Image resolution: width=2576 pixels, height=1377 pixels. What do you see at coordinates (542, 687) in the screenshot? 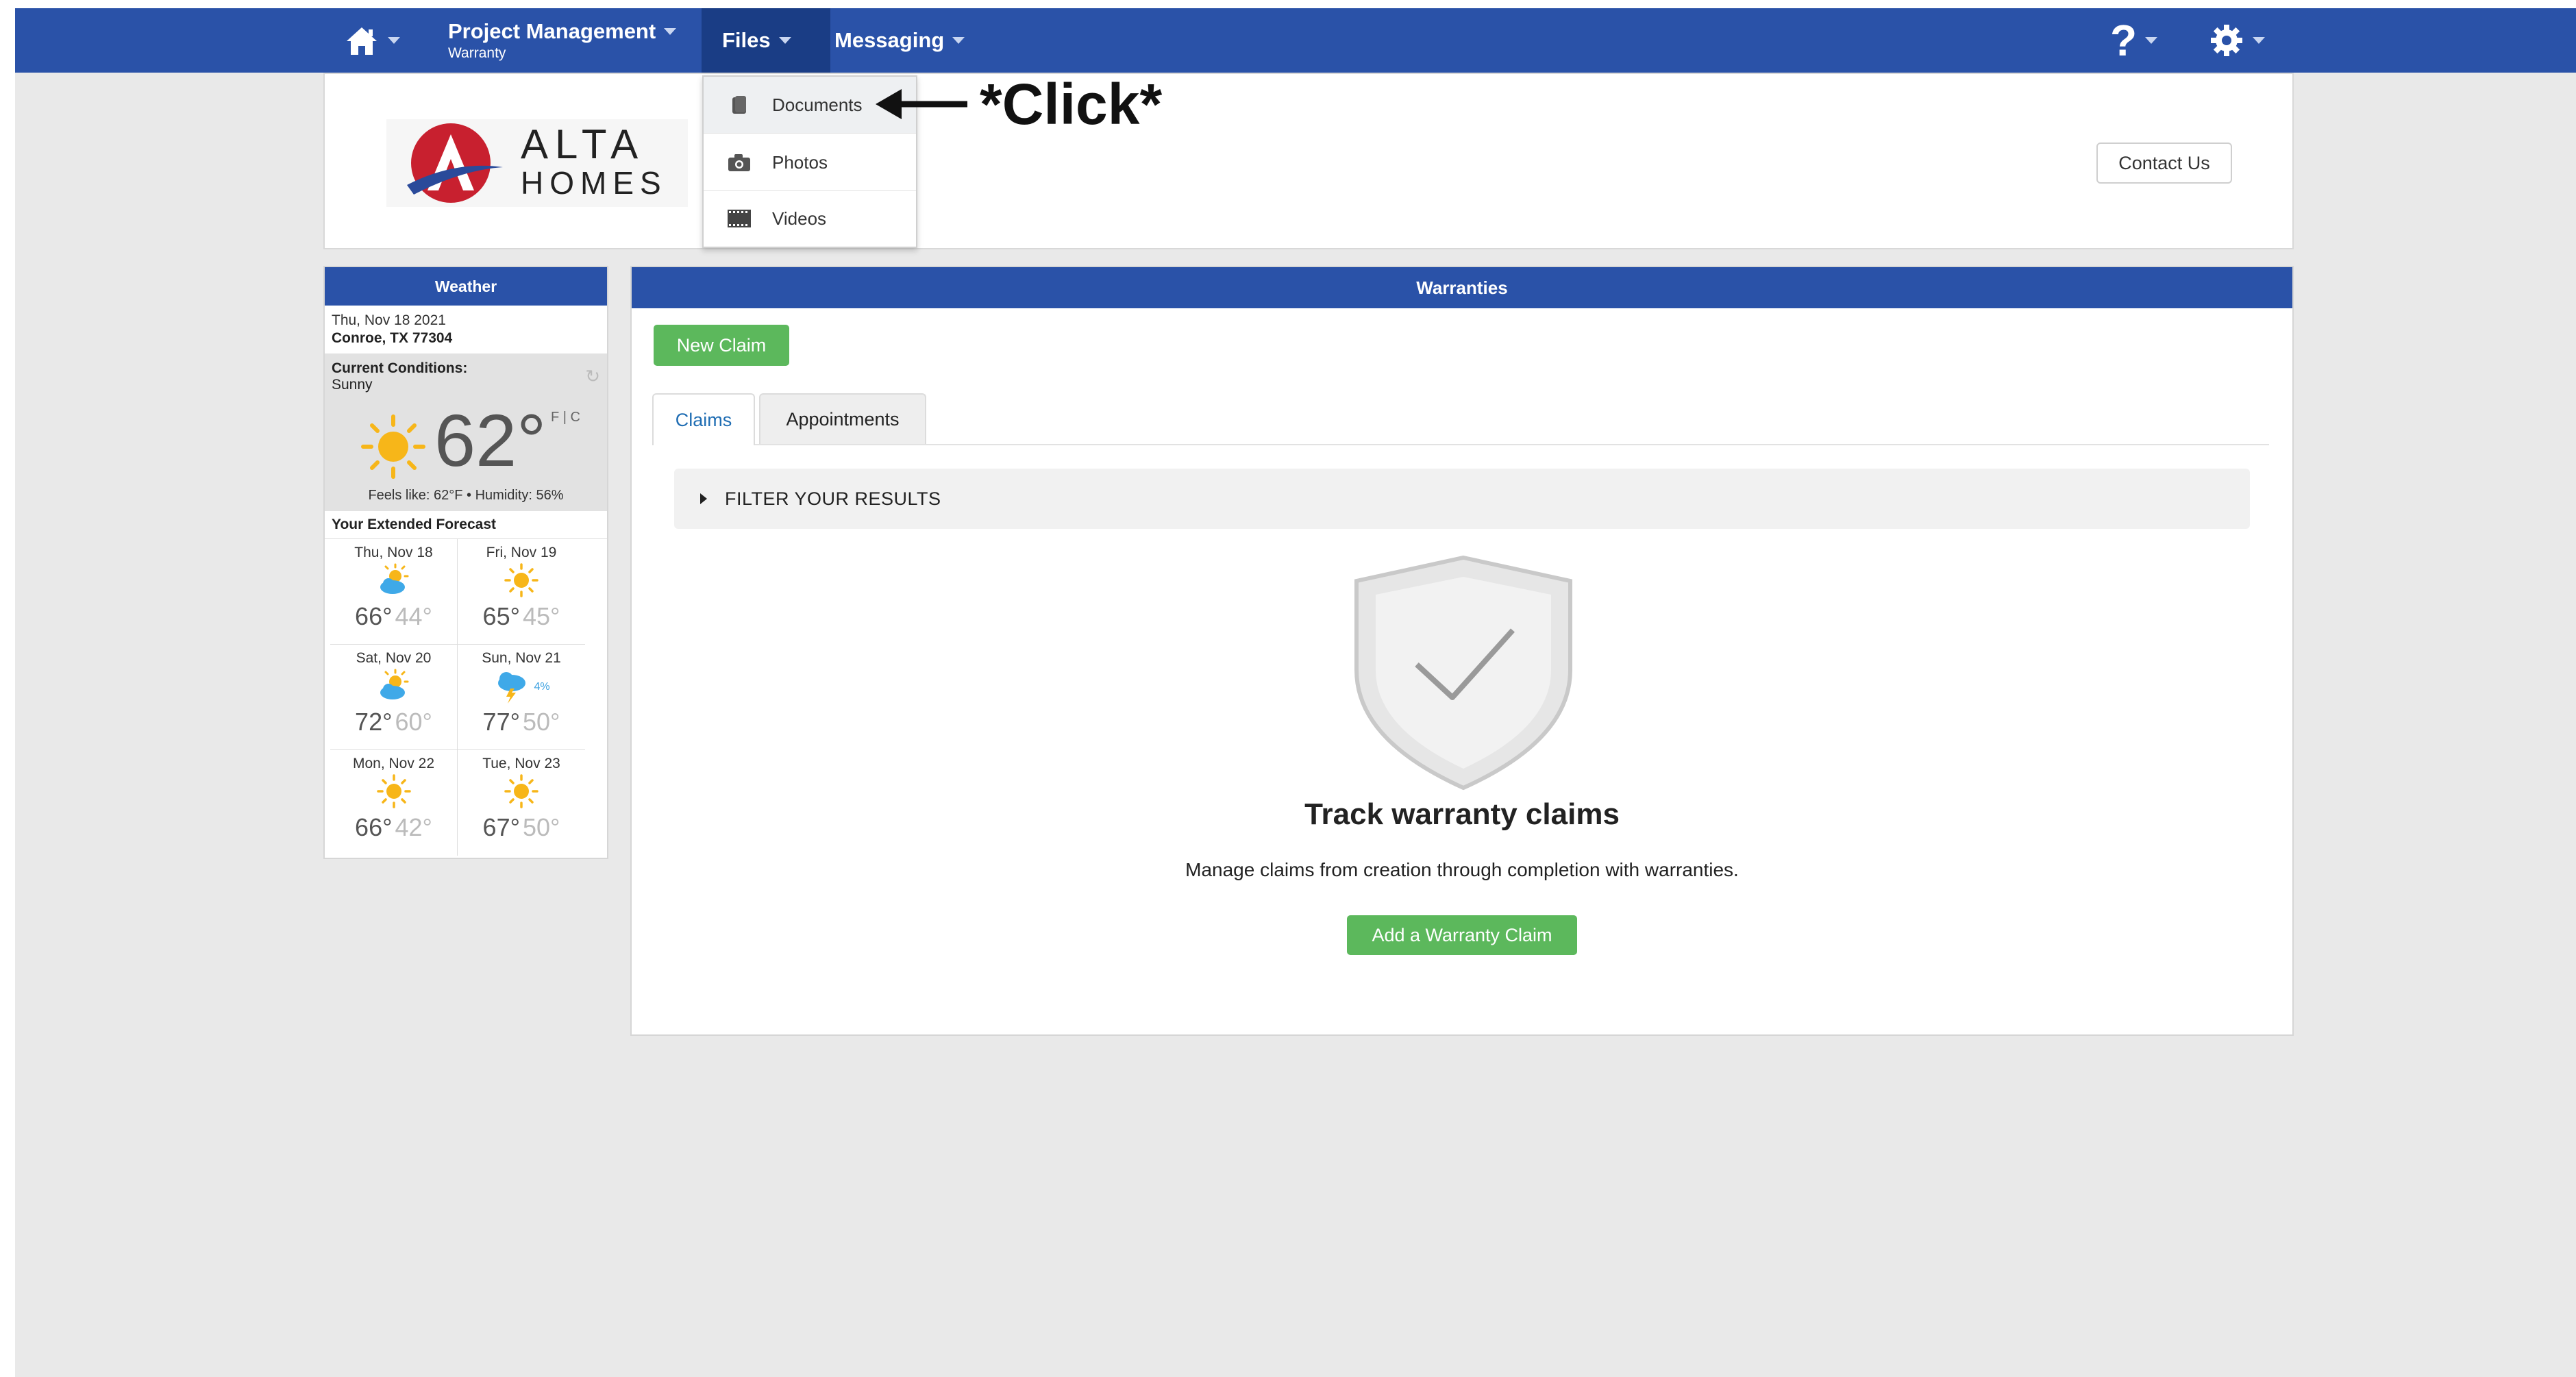
I see `precipitation-chance: 4%` at bounding box center [542, 687].